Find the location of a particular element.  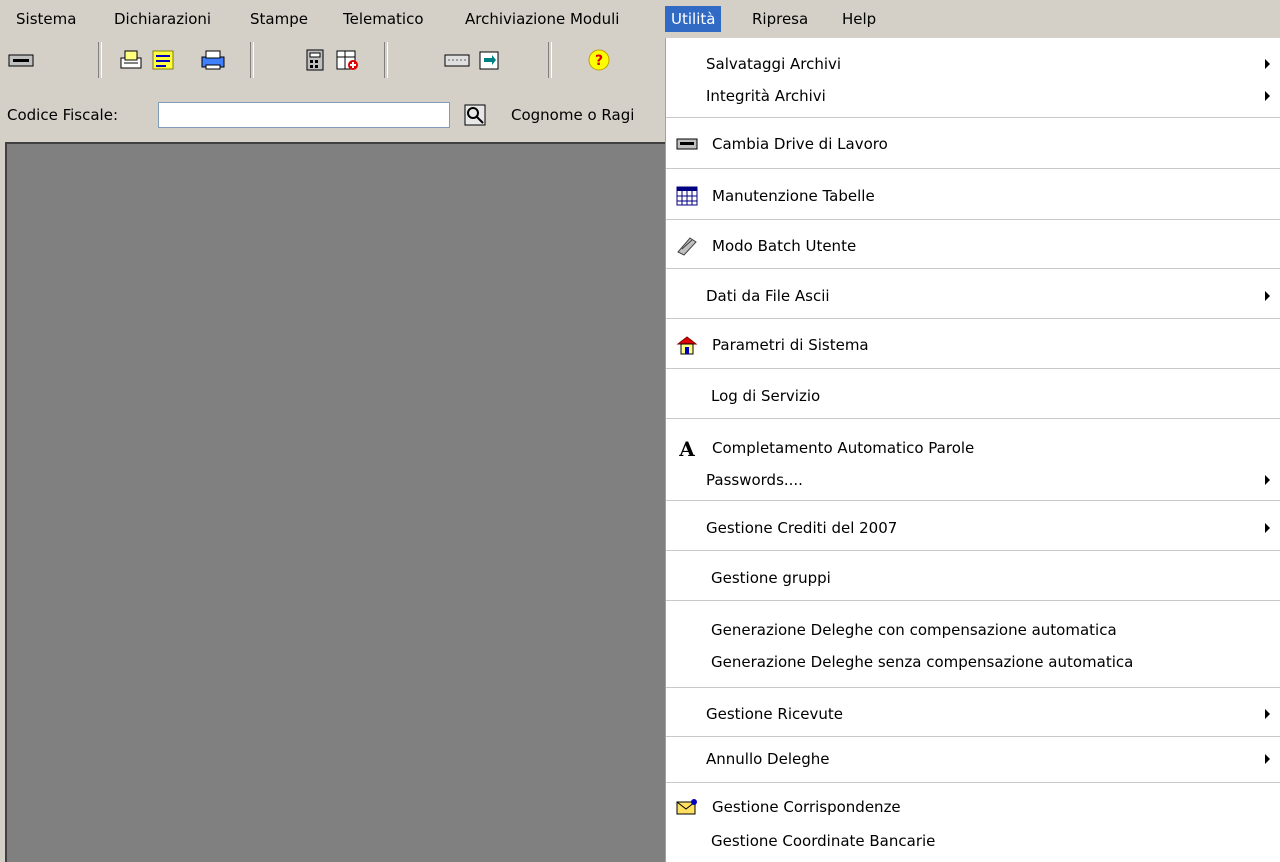

svg-text: A is located at coordinates (686, 448).